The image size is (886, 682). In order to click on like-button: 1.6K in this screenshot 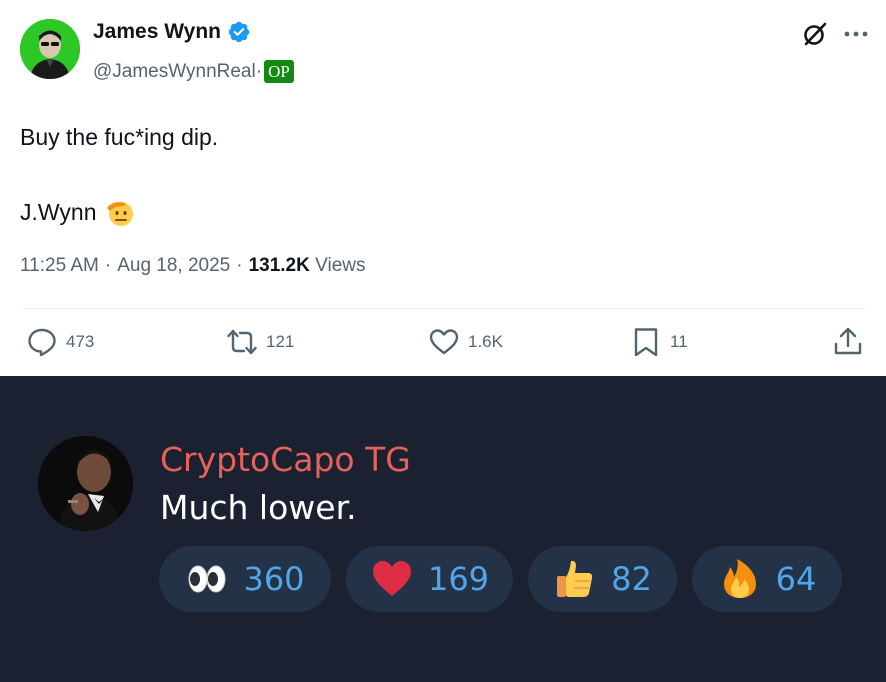, I will do `click(465, 342)`.